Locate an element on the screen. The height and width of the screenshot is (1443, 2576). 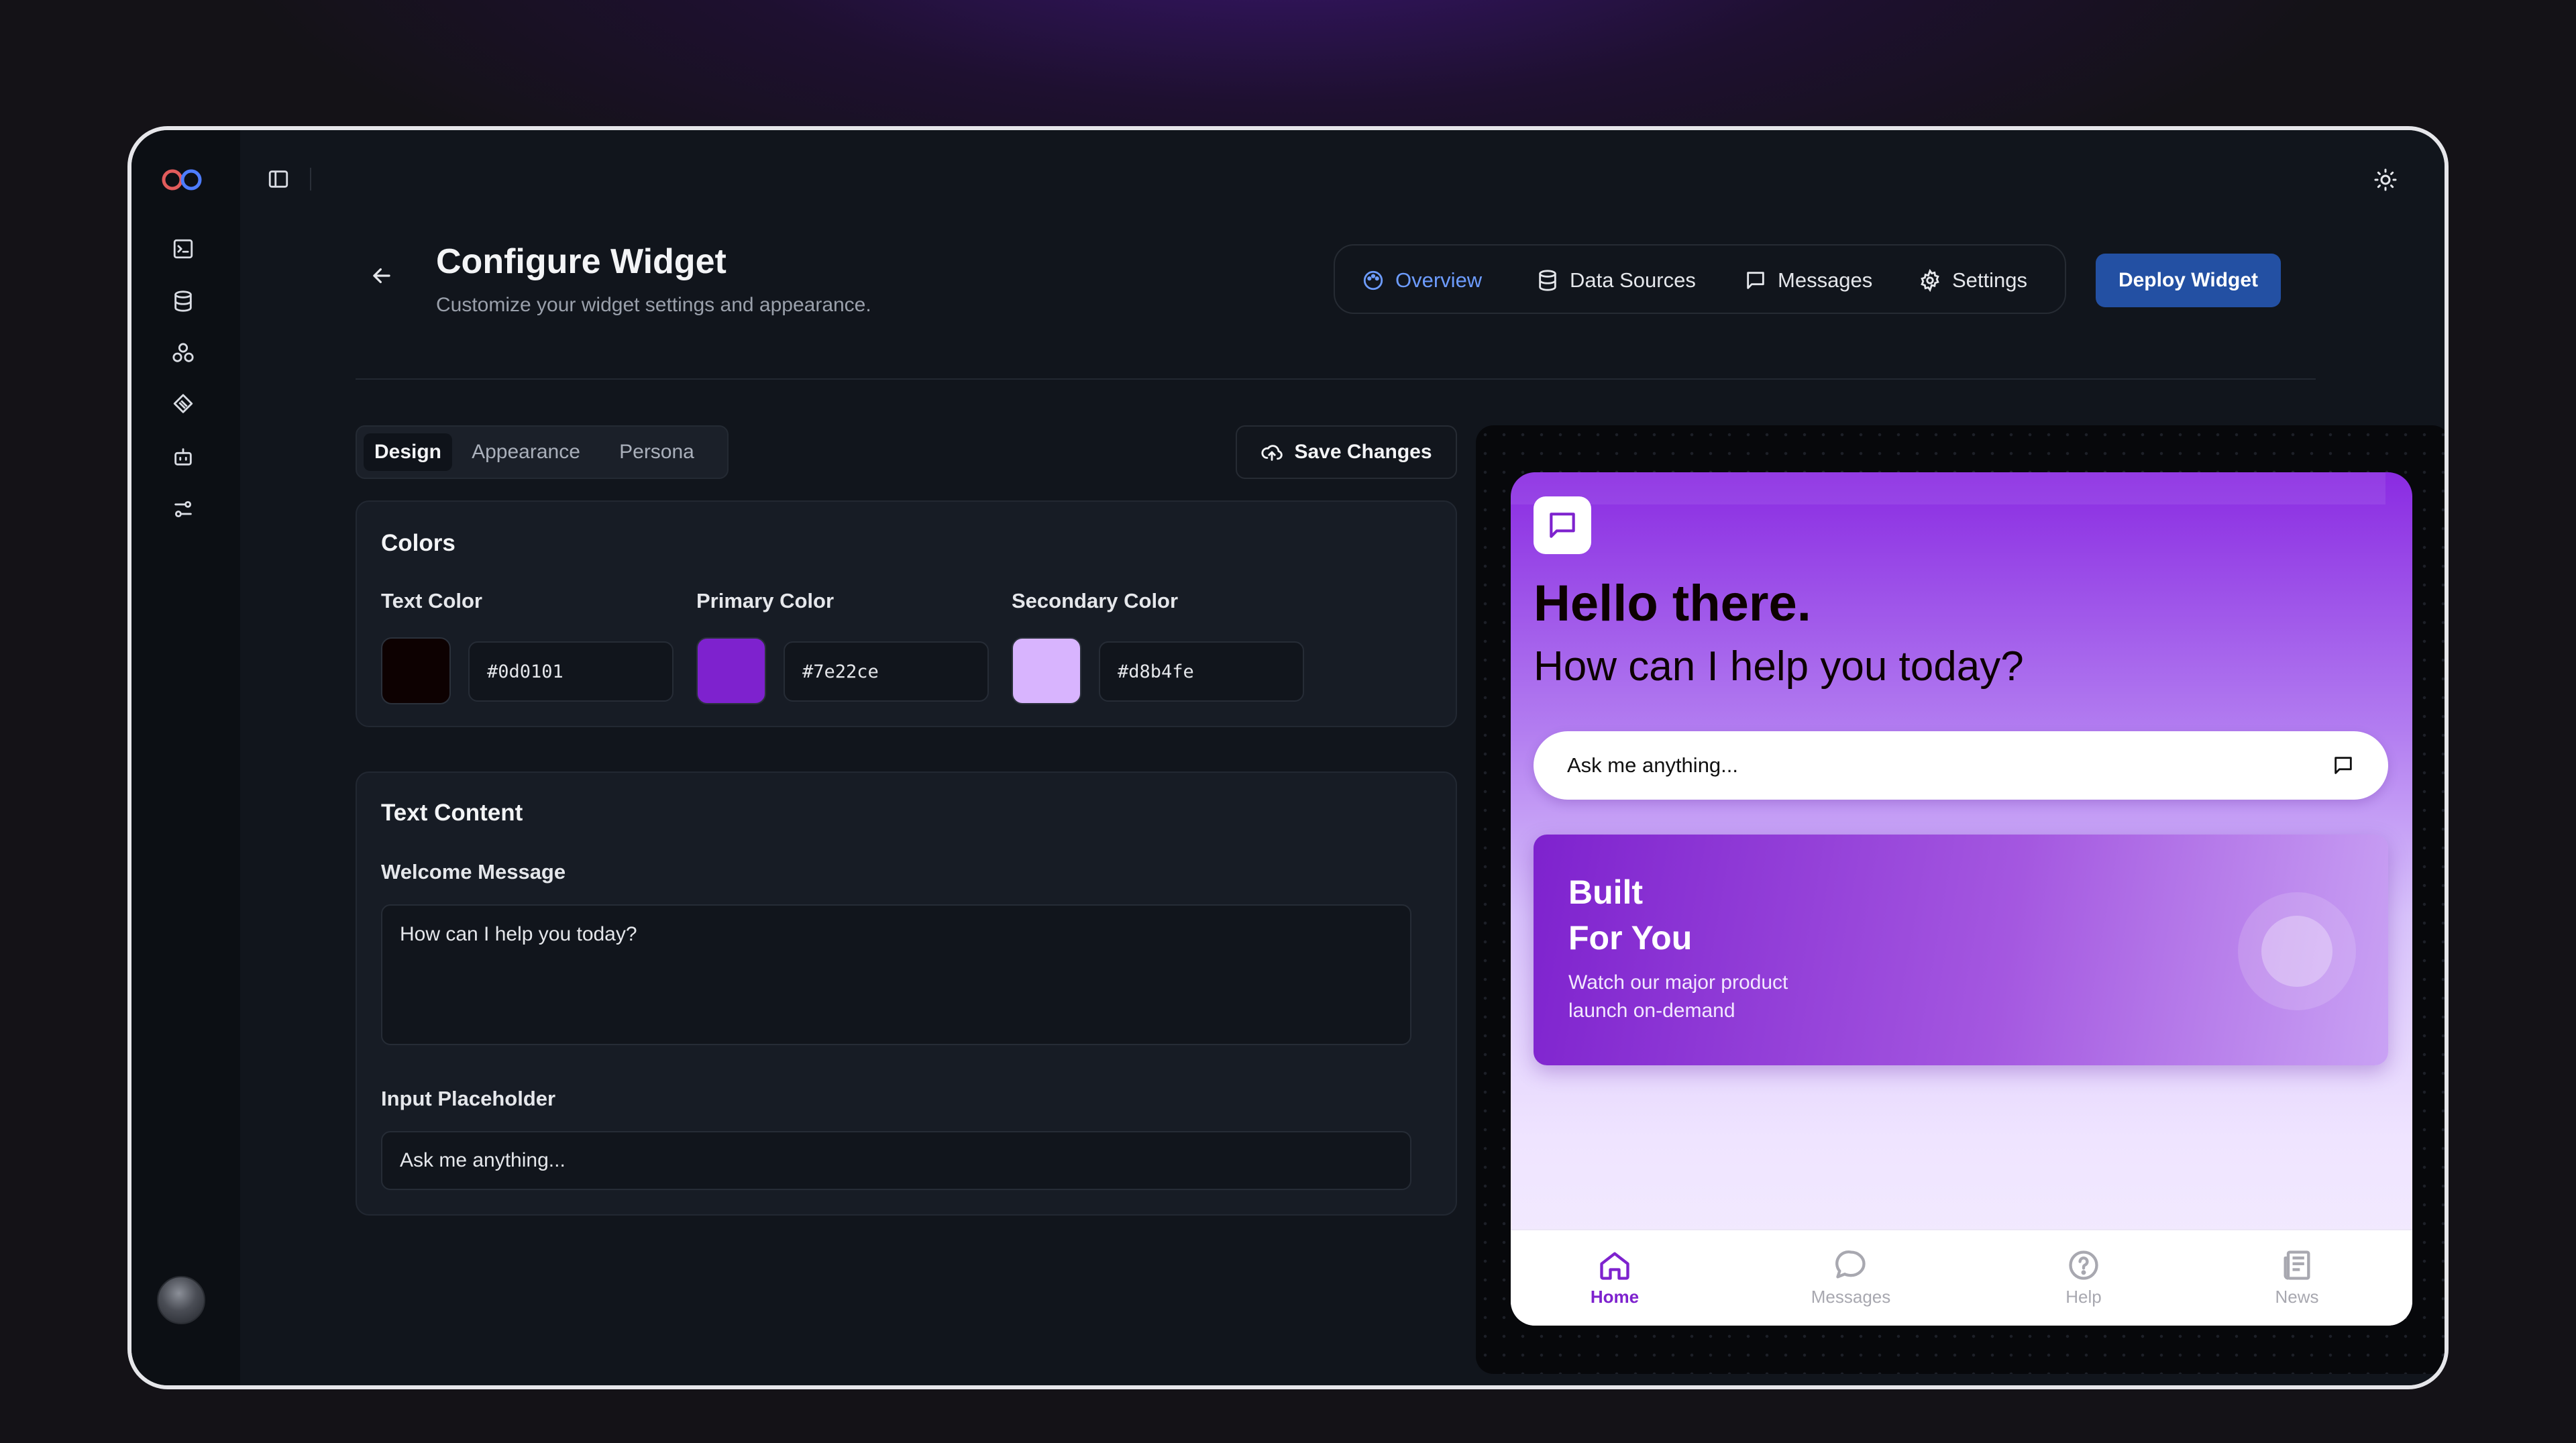
promo-subtitle: Watch our major product launch on-demand is located at coordinates (1709, 997).